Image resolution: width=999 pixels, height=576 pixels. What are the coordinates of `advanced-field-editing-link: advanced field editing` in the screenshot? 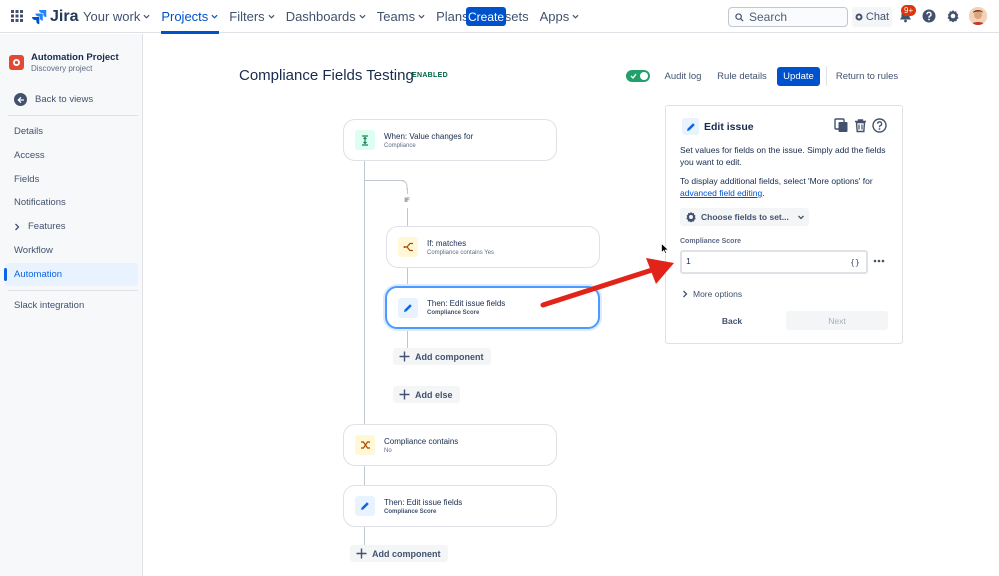 It's located at (721, 193).